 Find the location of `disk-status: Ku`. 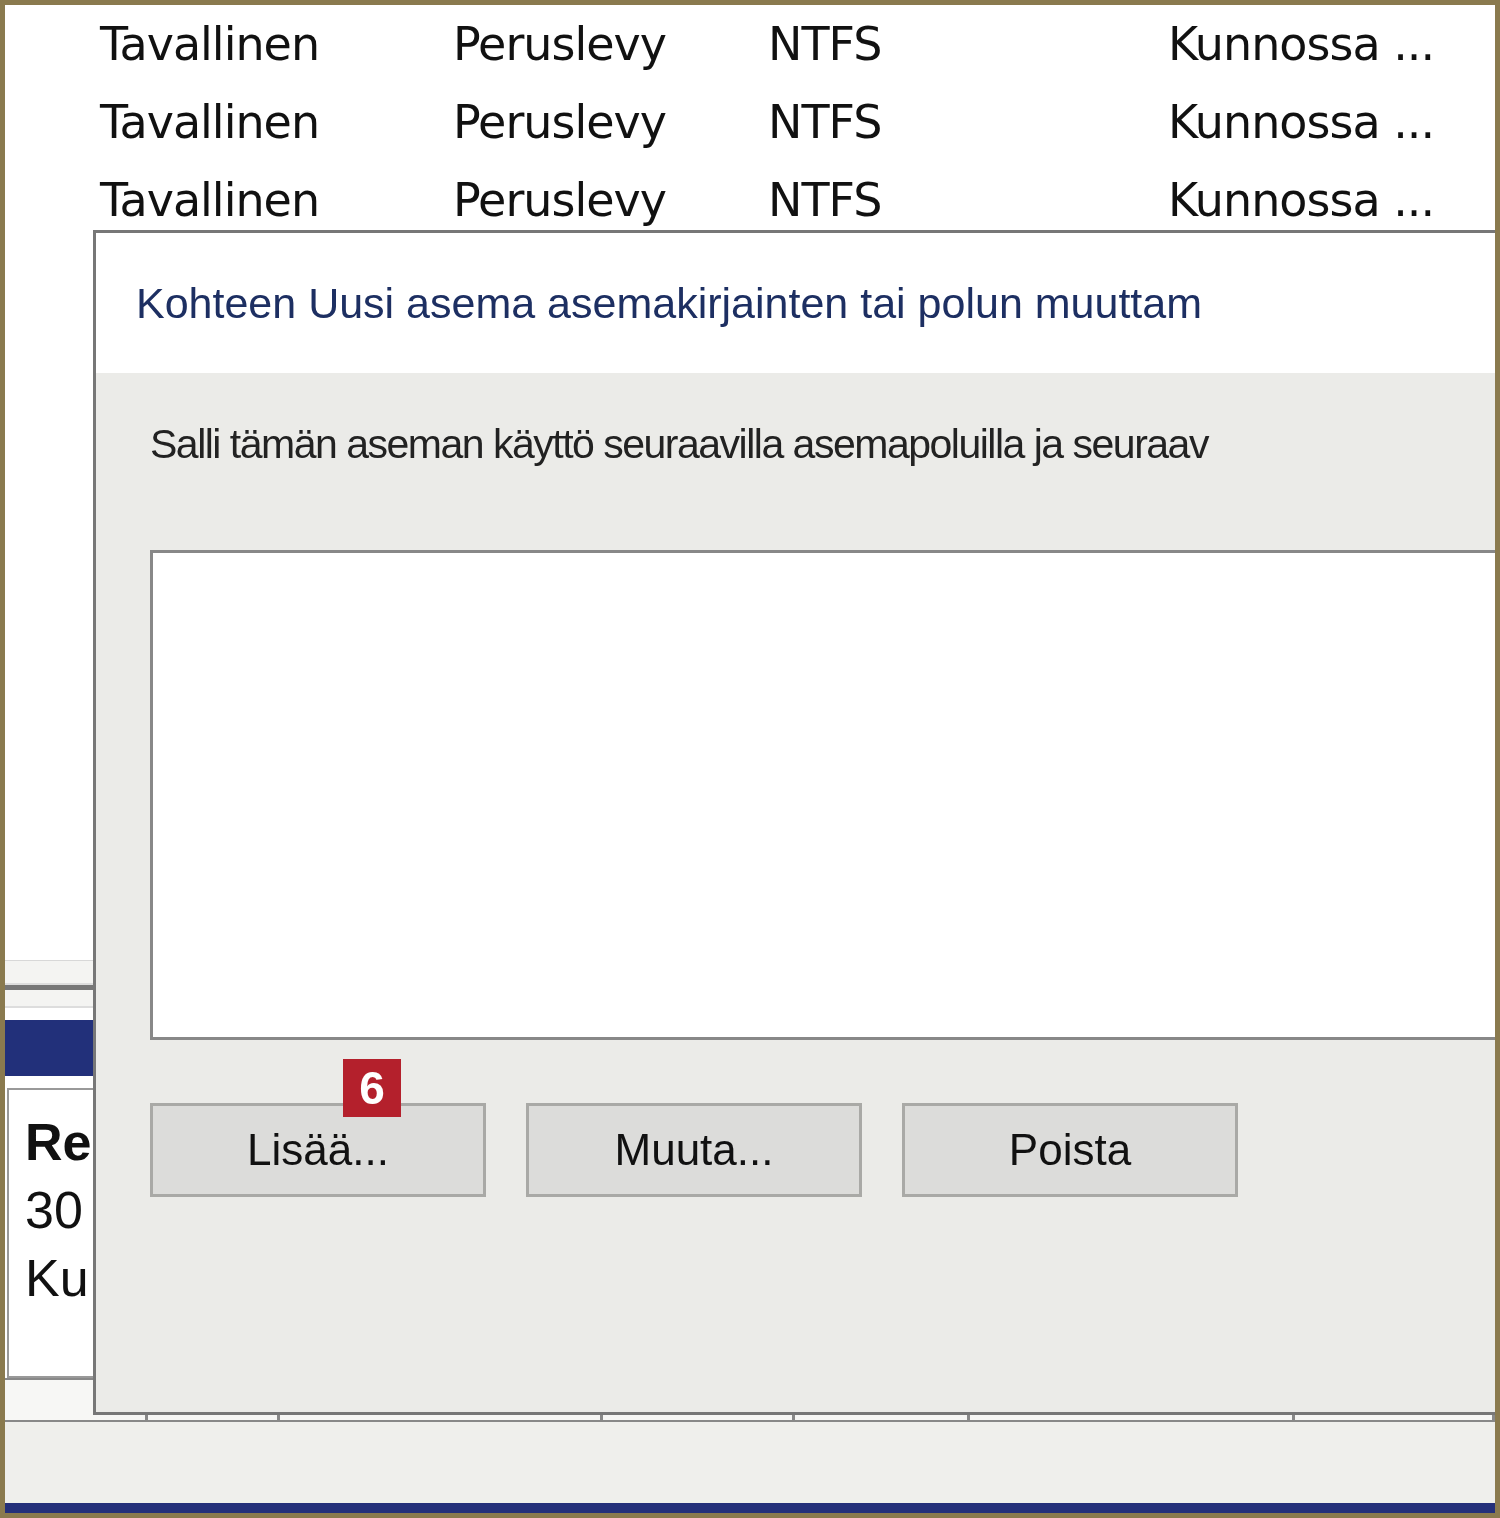

disk-status: Ku is located at coordinates (57, 1278).